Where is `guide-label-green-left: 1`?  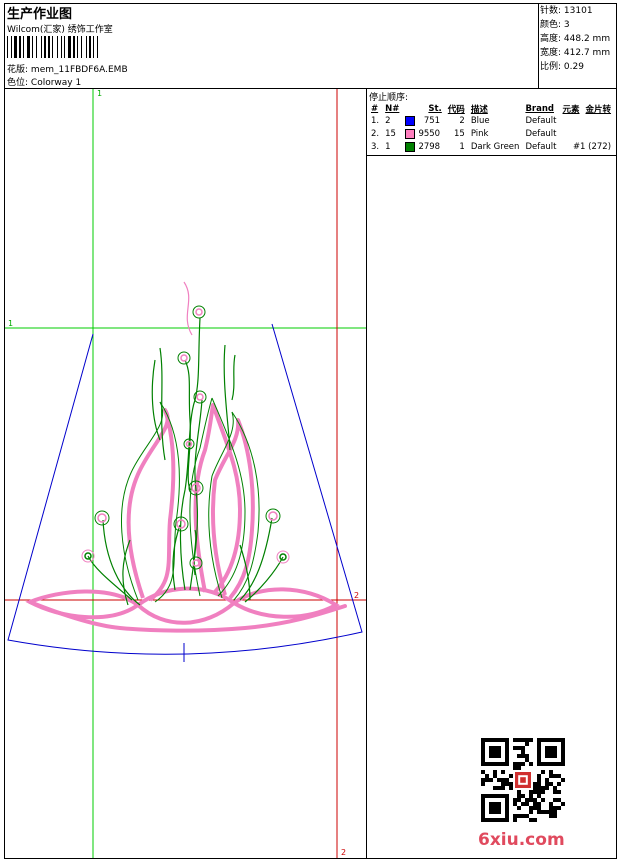
guide-label-green-left: 1 is located at coordinates (10, 323).